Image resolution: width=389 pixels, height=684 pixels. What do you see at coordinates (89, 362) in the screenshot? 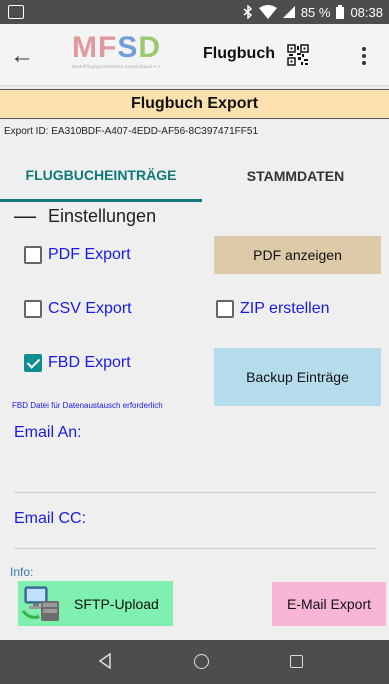
I see `fbd-export-label: FBD Export` at bounding box center [89, 362].